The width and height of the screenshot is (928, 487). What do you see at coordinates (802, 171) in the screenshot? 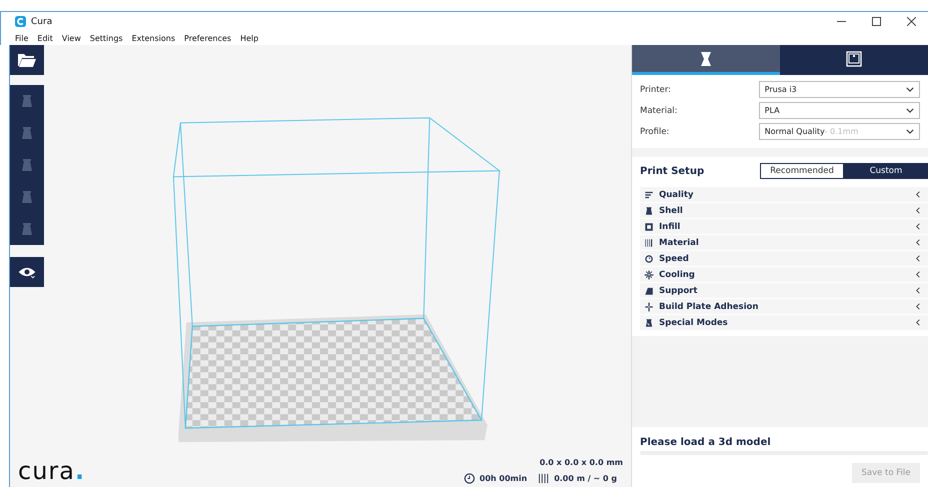
I see `mode-tab: Recommended` at bounding box center [802, 171].